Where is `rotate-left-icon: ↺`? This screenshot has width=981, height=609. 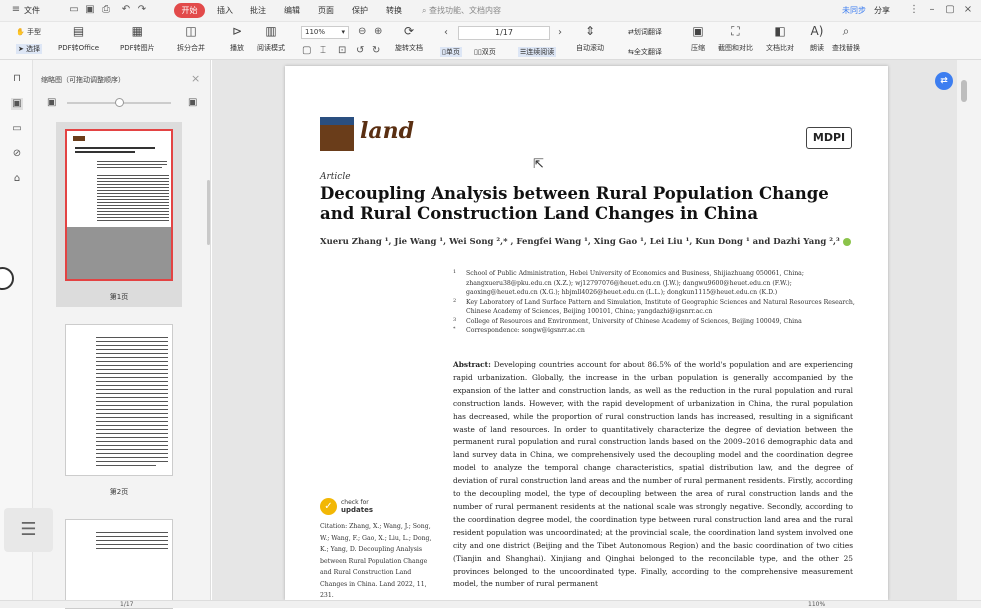
rotate-left-icon: ↺ is located at coordinates (360, 50).